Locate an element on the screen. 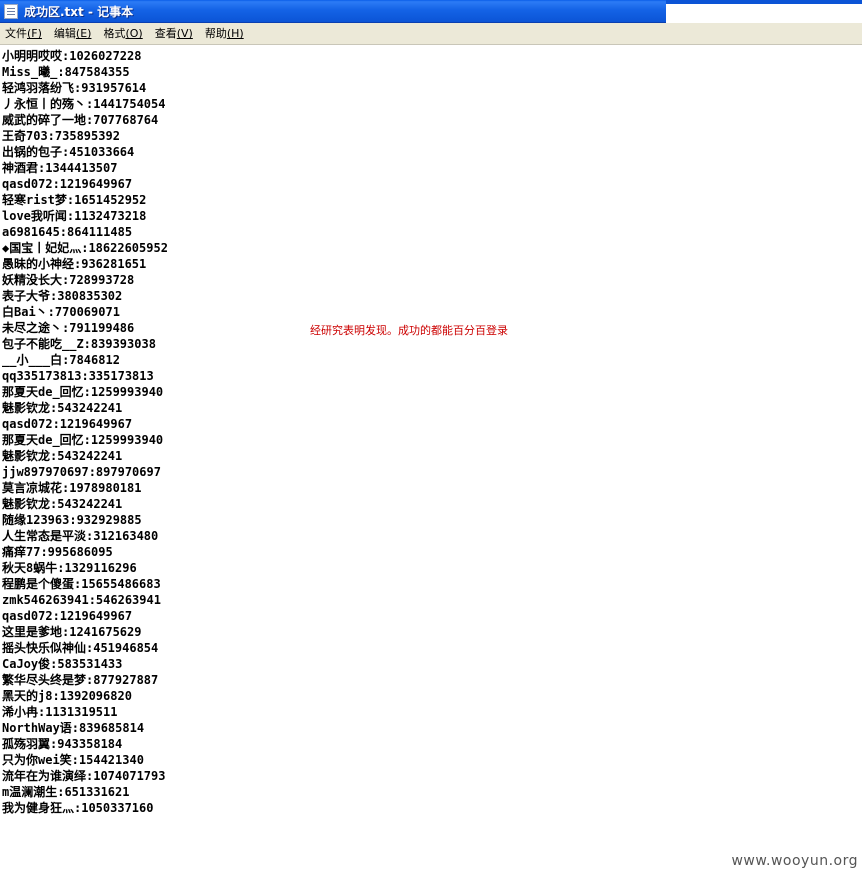 The height and width of the screenshot is (873, 862). document-line: NorthWay语:839685814 is located at coordinates (73, 728).